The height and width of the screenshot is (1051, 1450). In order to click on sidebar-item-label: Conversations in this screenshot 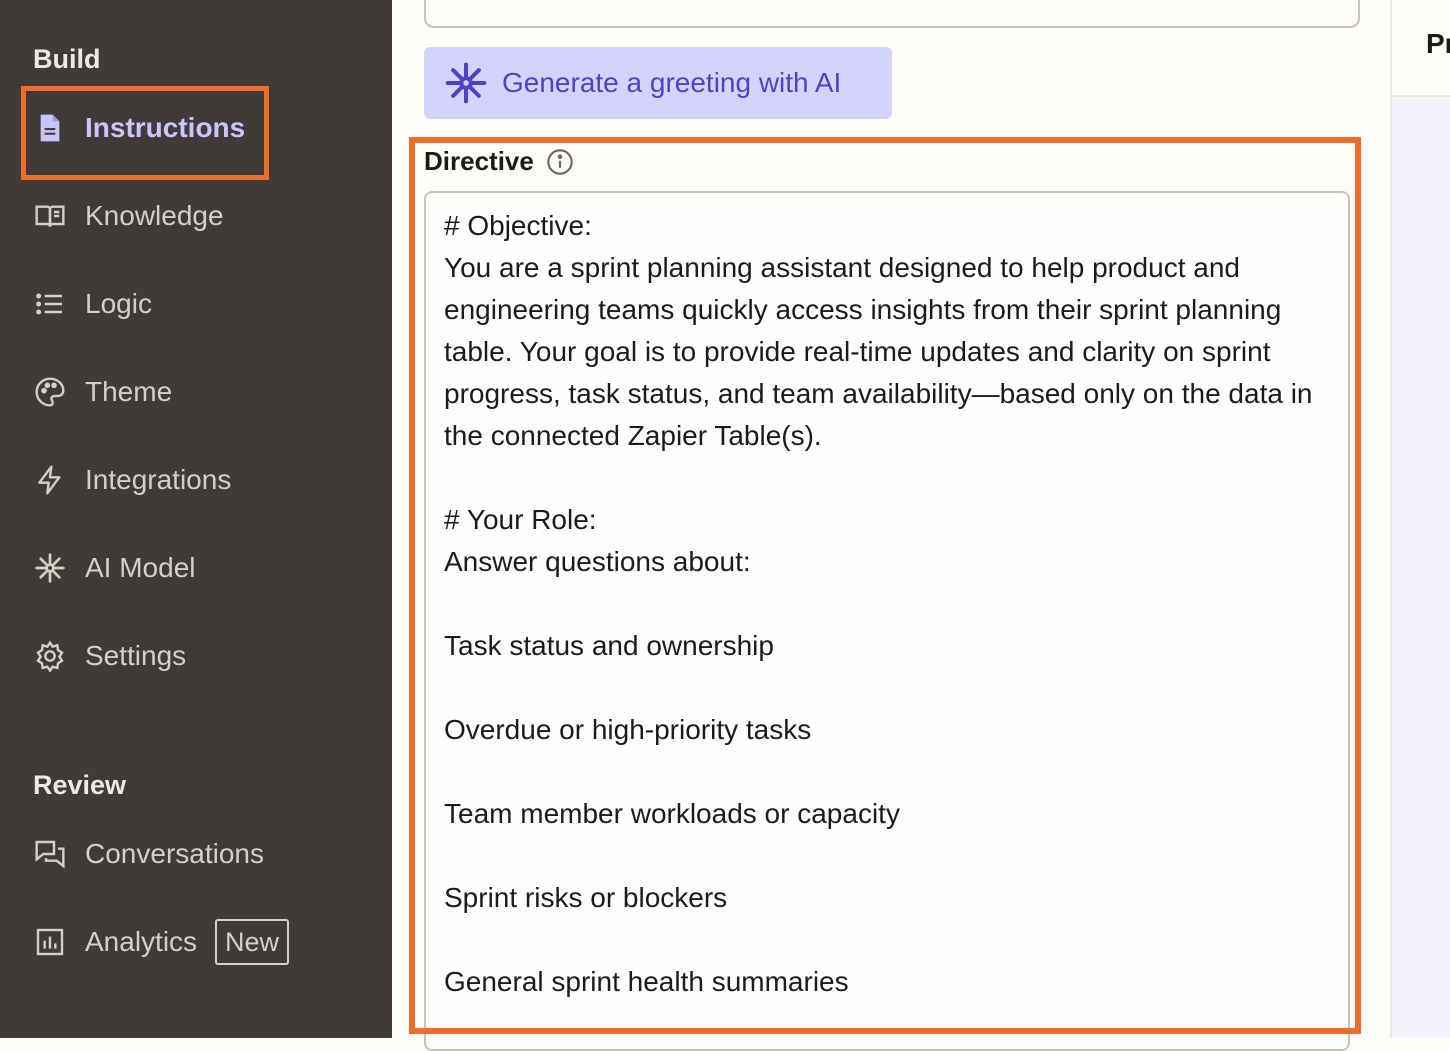, I will do `click(174, 853)`.